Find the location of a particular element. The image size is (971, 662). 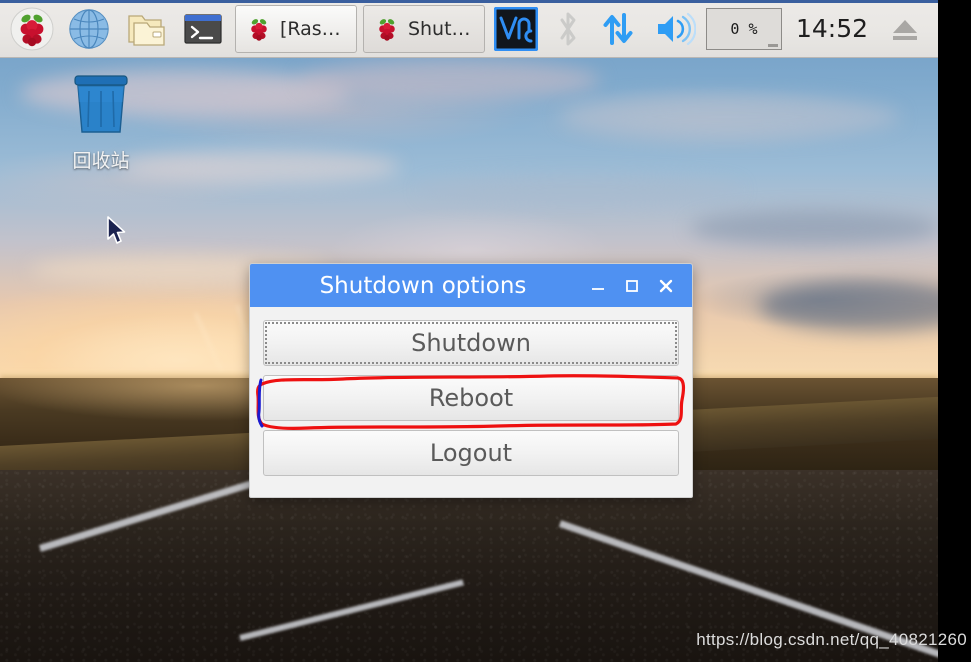

taskbar: [Ras… Shut… 0 % 14:52 is located at coordinates (469, 29).